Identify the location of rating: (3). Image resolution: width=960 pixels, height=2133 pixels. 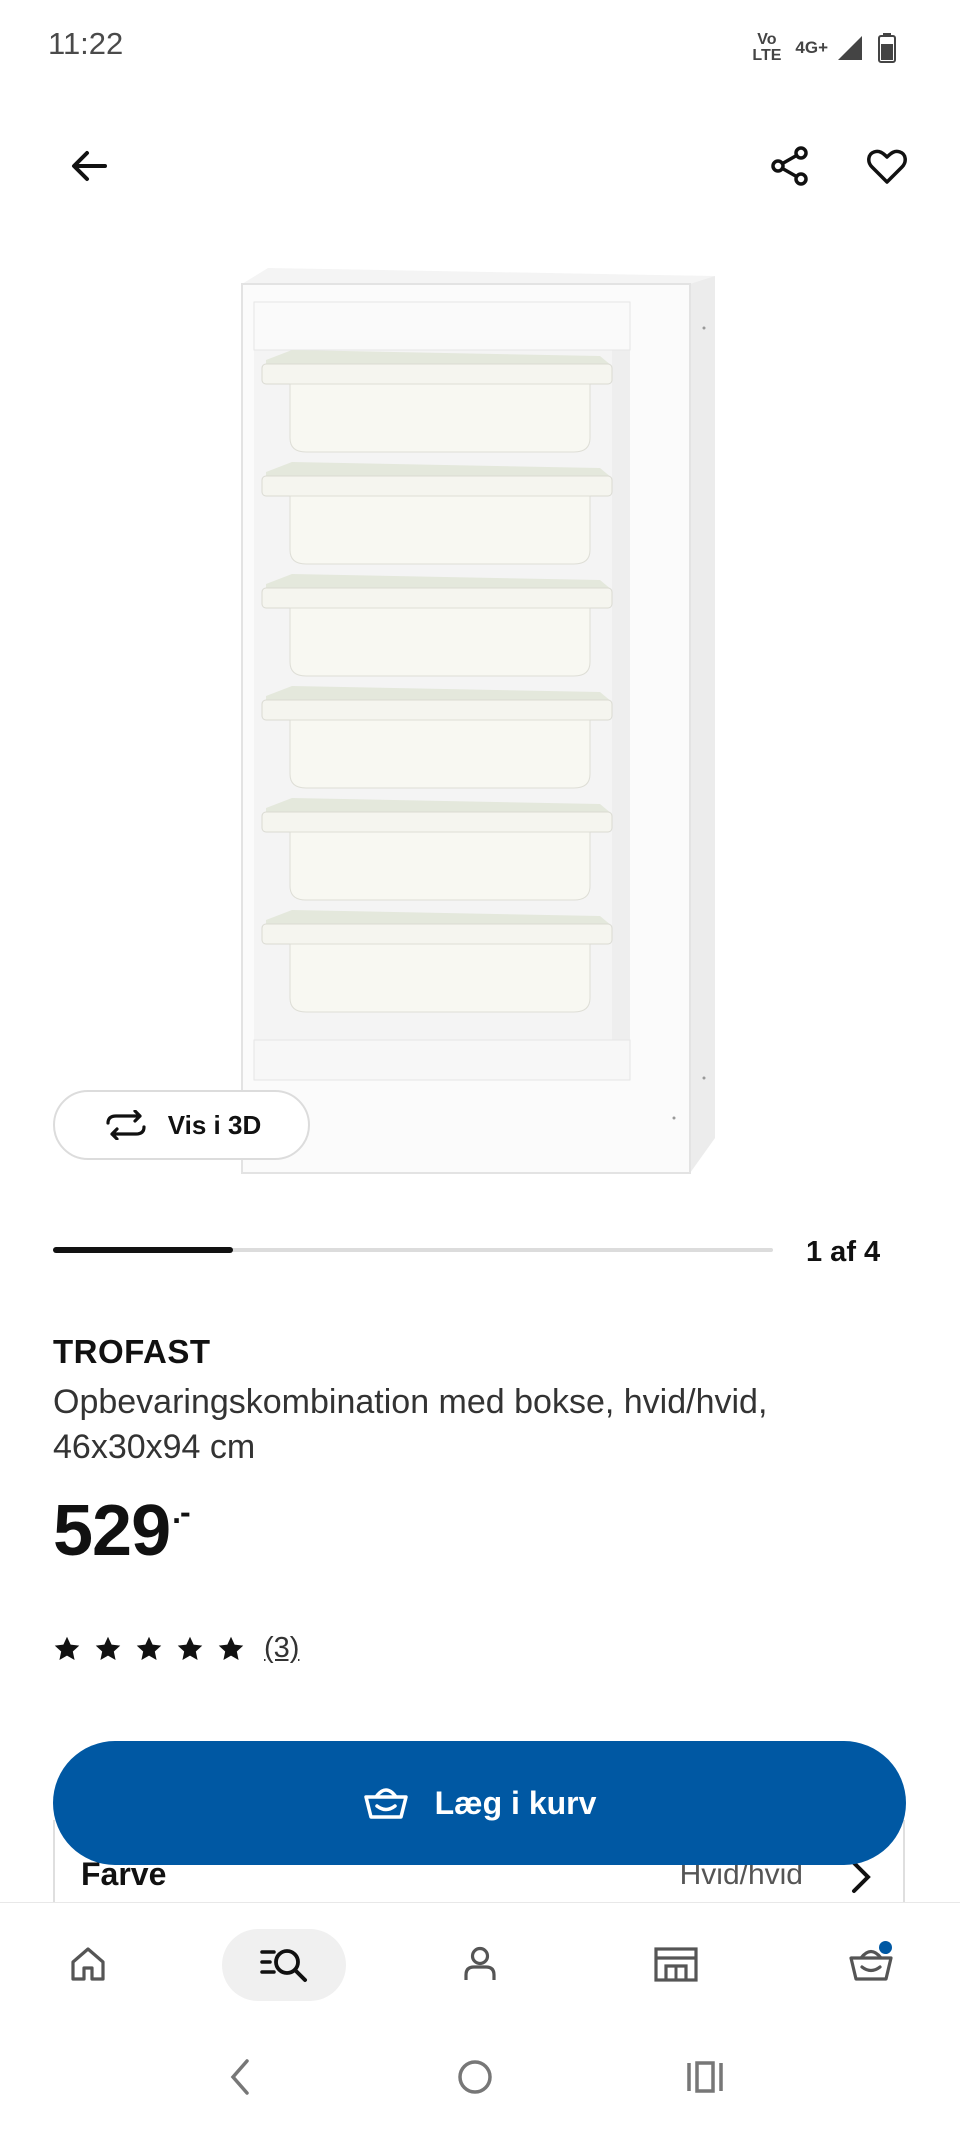
(176, 1648).